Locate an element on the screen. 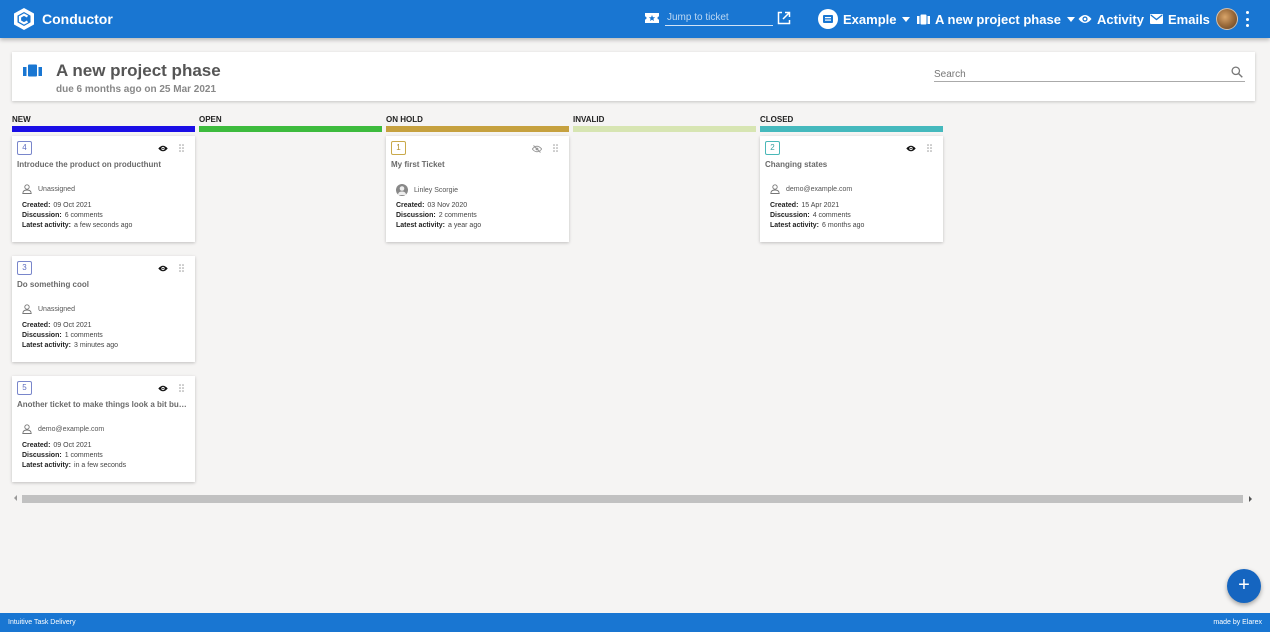 This screenshot has width=1270, height=632. project-label: Example is located at coordinates (870, 19).